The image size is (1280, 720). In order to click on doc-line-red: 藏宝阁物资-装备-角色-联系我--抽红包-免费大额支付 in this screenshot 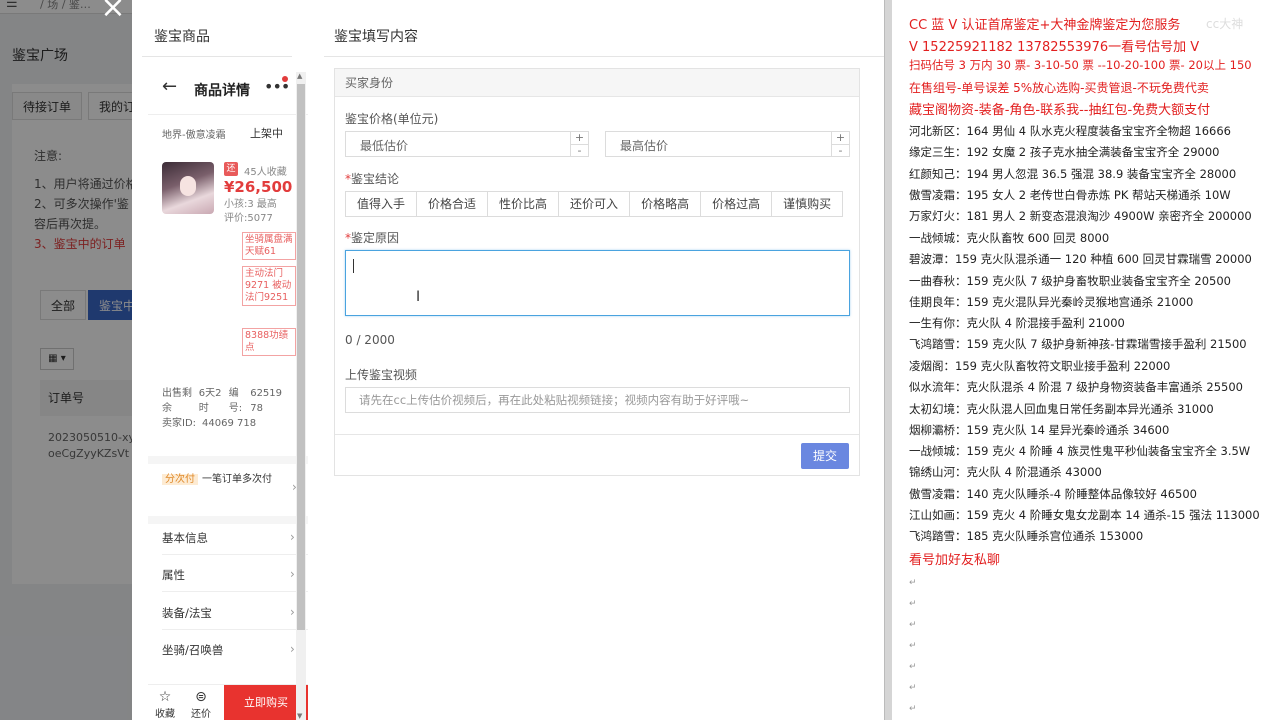, I will do `click(1060, 110)`.